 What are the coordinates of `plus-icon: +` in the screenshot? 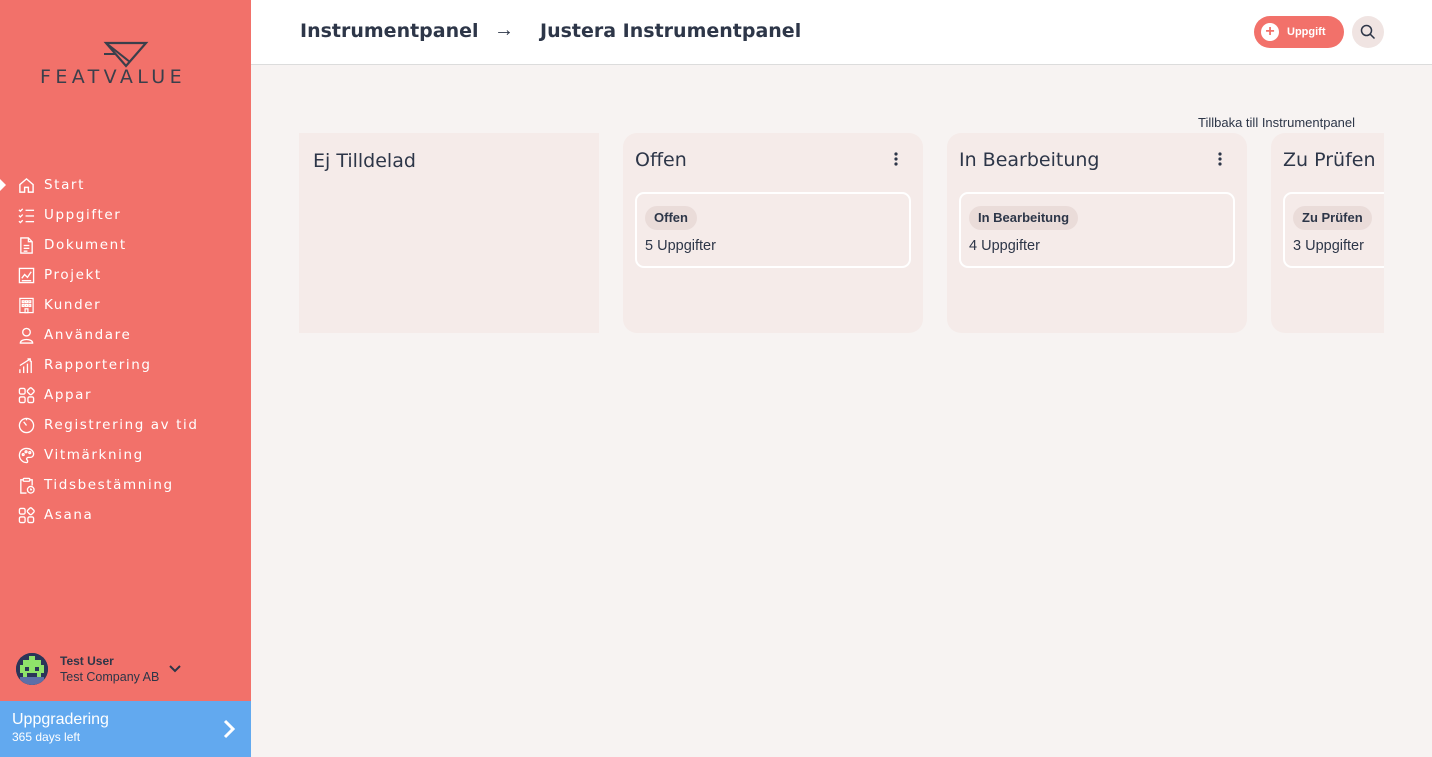 It's located at (1270, 32).